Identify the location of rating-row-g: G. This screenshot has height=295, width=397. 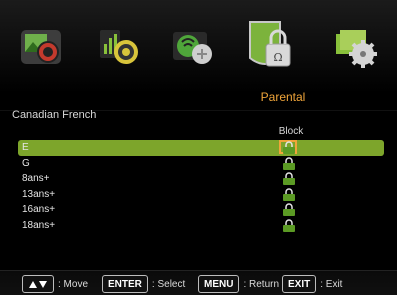
(201, 164).